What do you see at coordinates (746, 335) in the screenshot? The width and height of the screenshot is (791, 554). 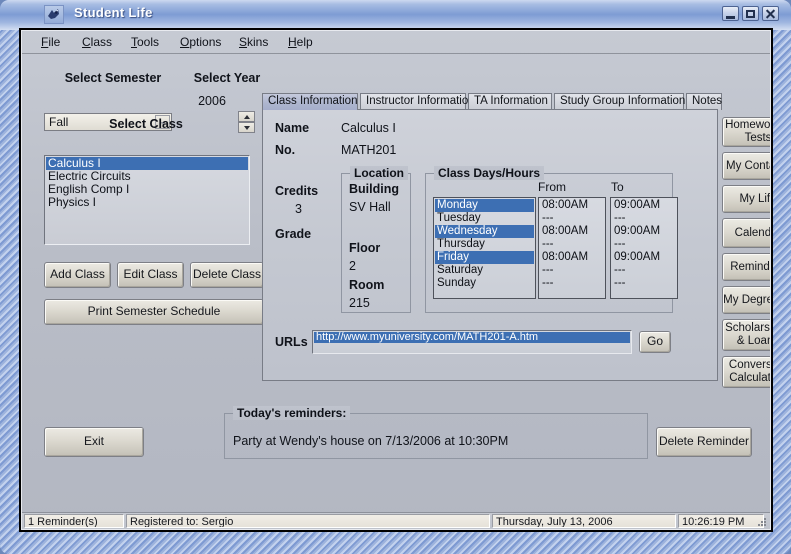 I see `sidebar-button-scholarships-loans: Scholarships & Loans` at bounding box center [746, 335].